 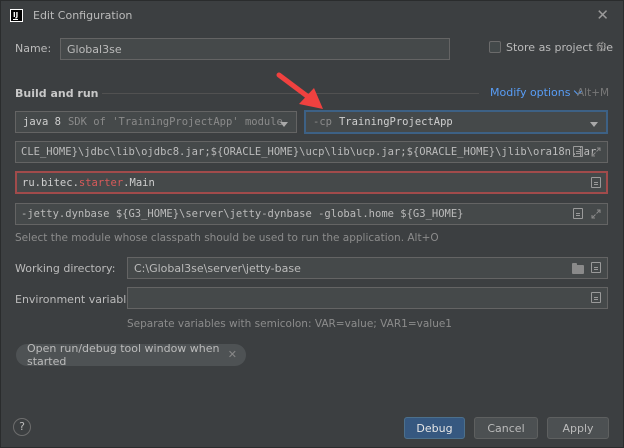 What do you see at coordinates (57, 93) in the screenshot?
I see `build-and-run-heading: Build and run` at bounding box center [57, 93].